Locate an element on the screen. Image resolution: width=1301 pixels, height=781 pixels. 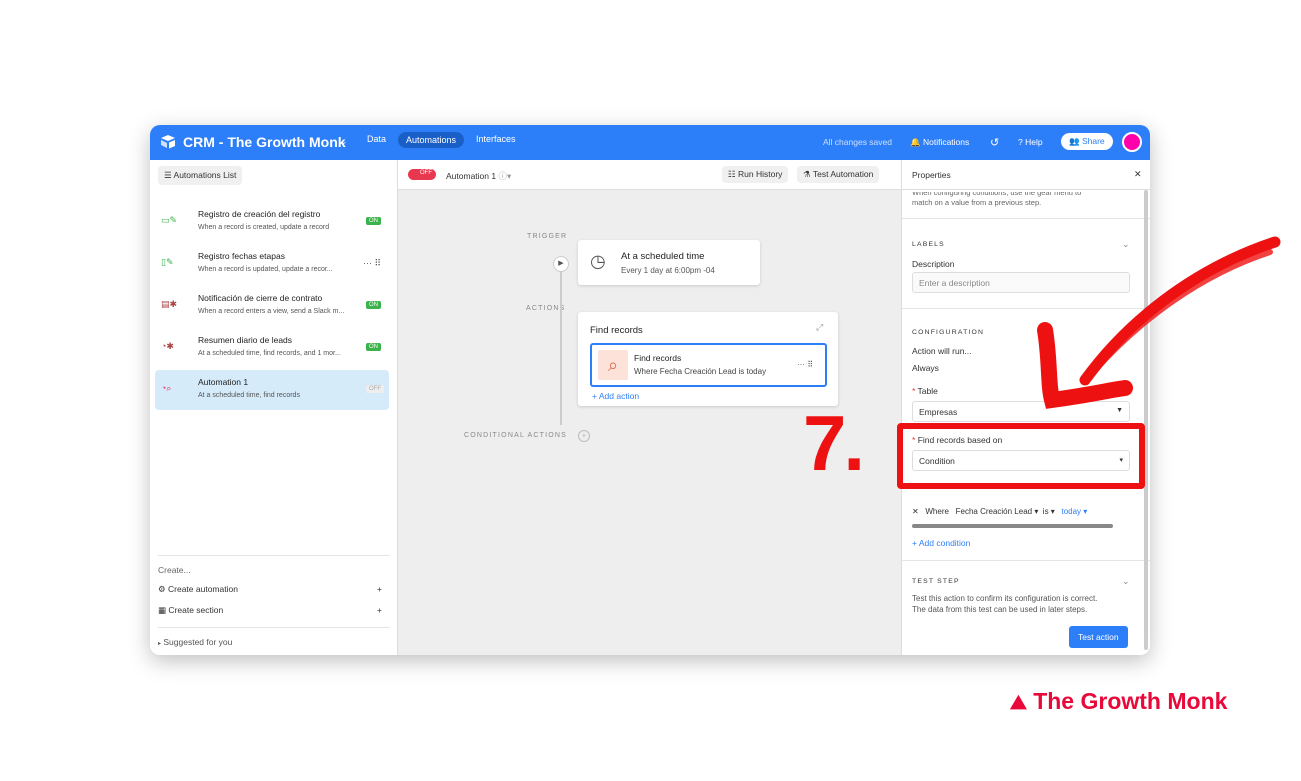
step-number: 7. is located at coordinates (834, 443).